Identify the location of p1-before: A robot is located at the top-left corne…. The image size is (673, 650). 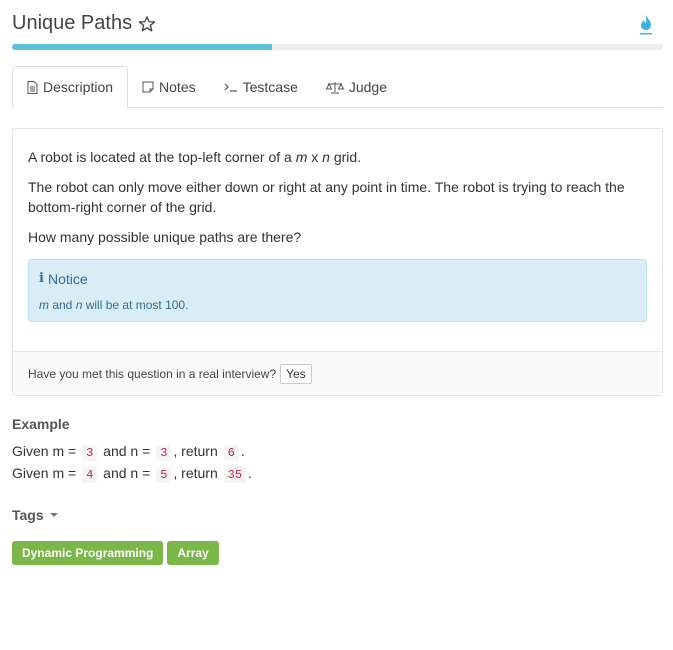
(162, 157).